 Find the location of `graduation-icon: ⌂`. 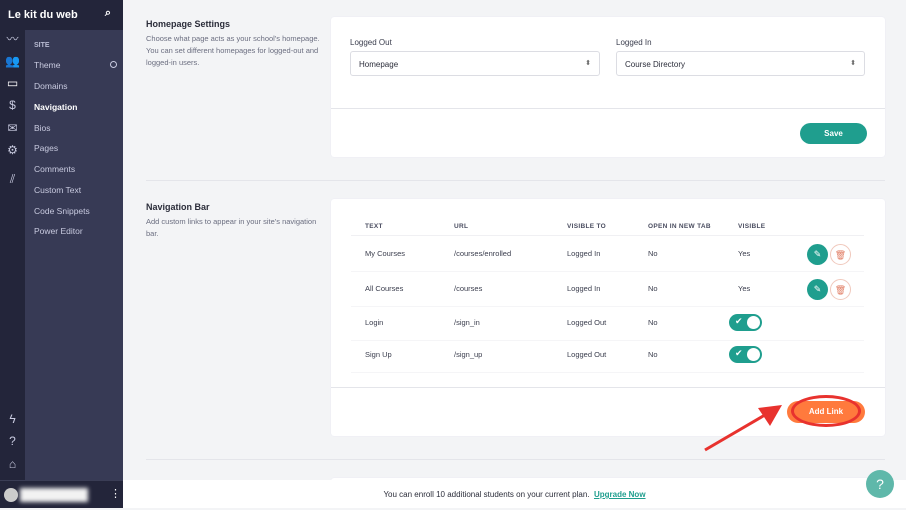

graduation-icon: ⌂ is located at coordinates (12, 464).